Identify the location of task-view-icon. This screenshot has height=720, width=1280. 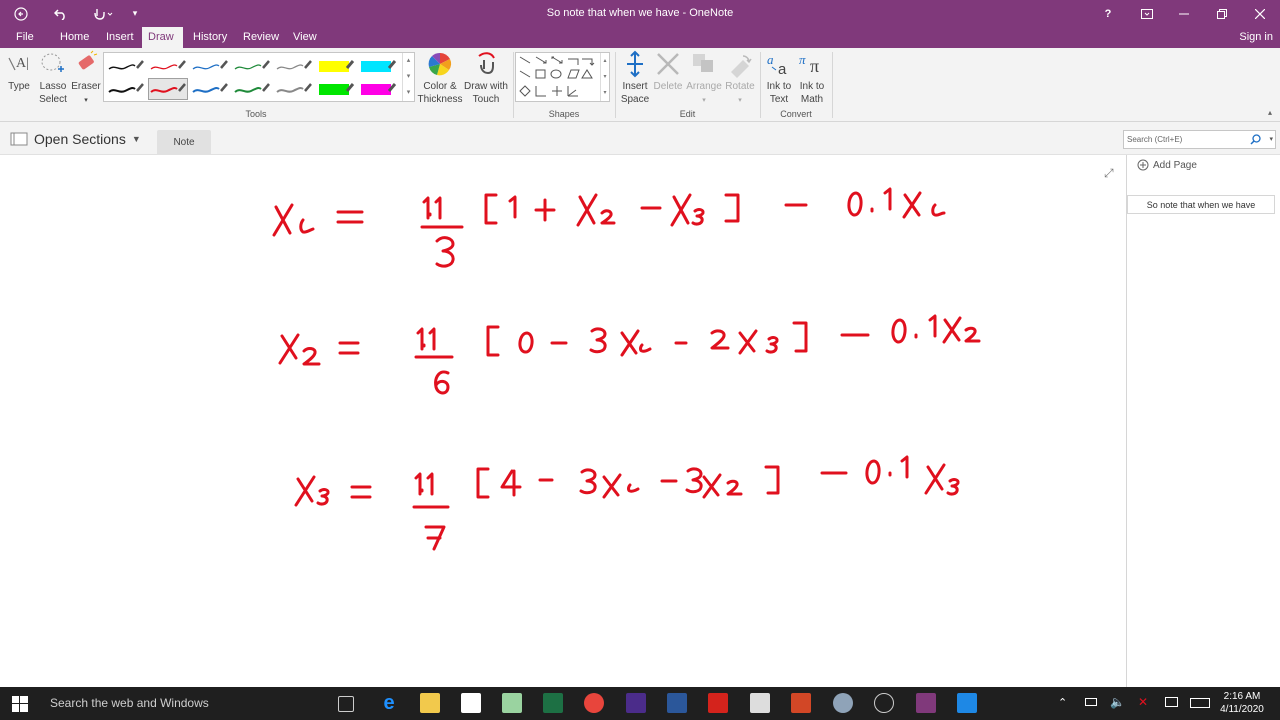
(346, 704).